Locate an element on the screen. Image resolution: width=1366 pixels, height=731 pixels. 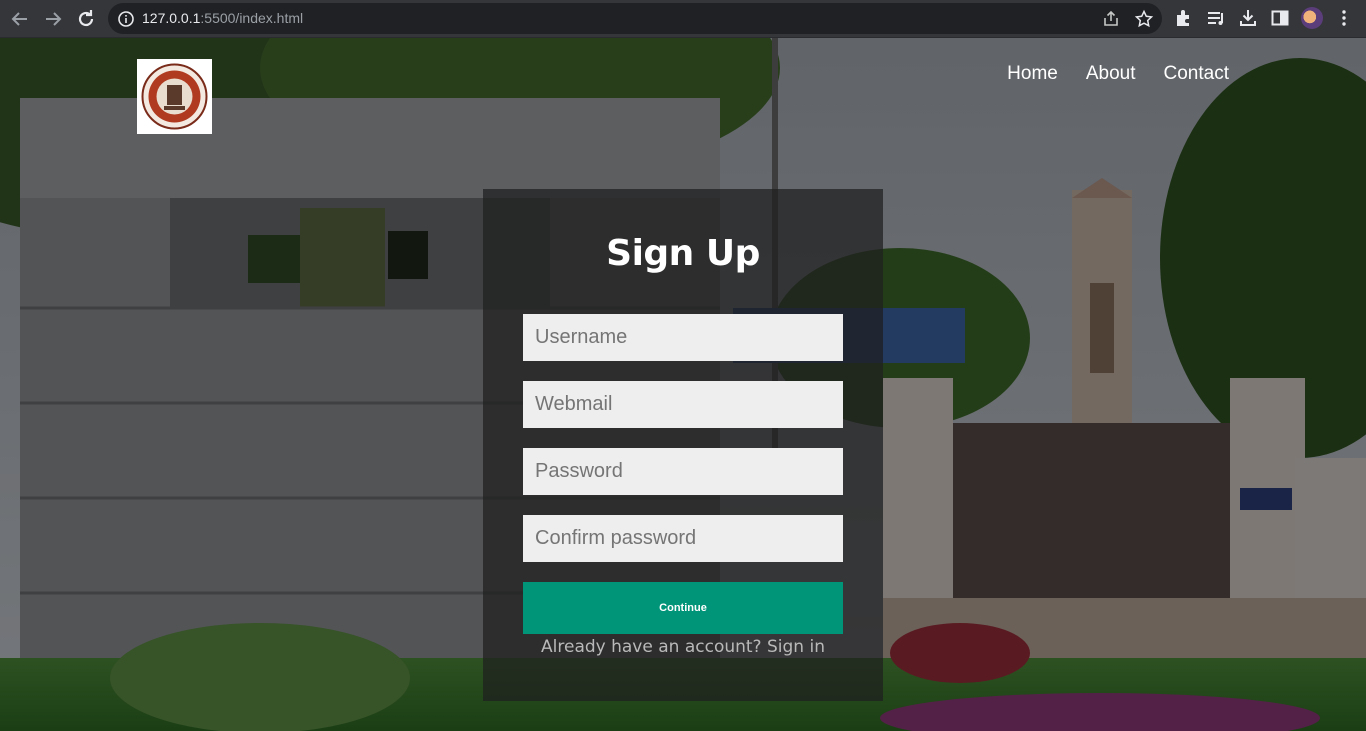
browser-toolbar: 127.0.0.1:5500/index.html is located at coordinates (683, 19).